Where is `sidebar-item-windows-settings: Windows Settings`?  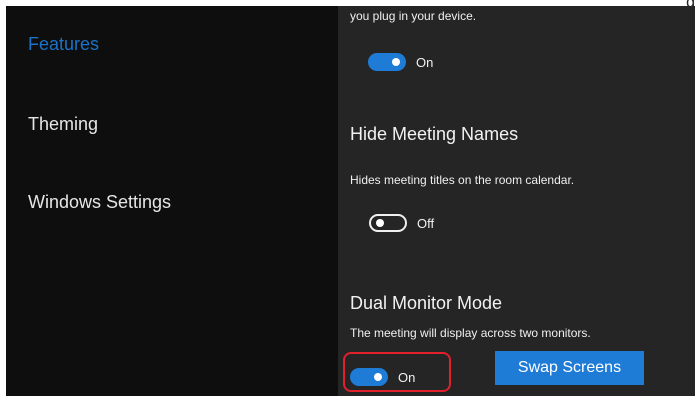
sidebar-item-windows-settings: Windows Settings is located at coordinates (99, 202).